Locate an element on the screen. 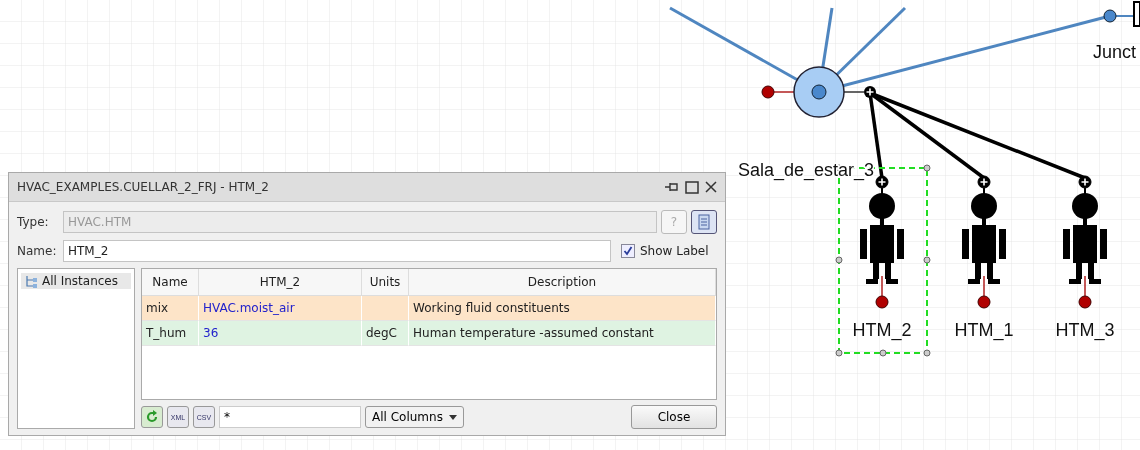  room-node is located at coordinates (819, 92).